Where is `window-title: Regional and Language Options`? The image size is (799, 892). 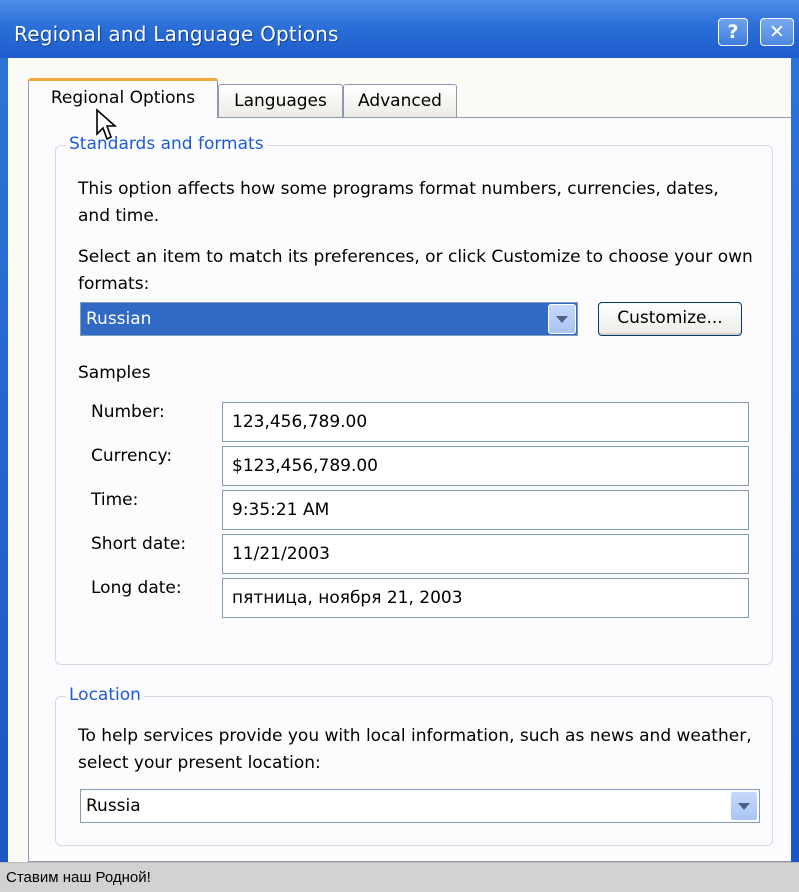
window-title: Regional and Language Options is located at coordinates (176, 34).